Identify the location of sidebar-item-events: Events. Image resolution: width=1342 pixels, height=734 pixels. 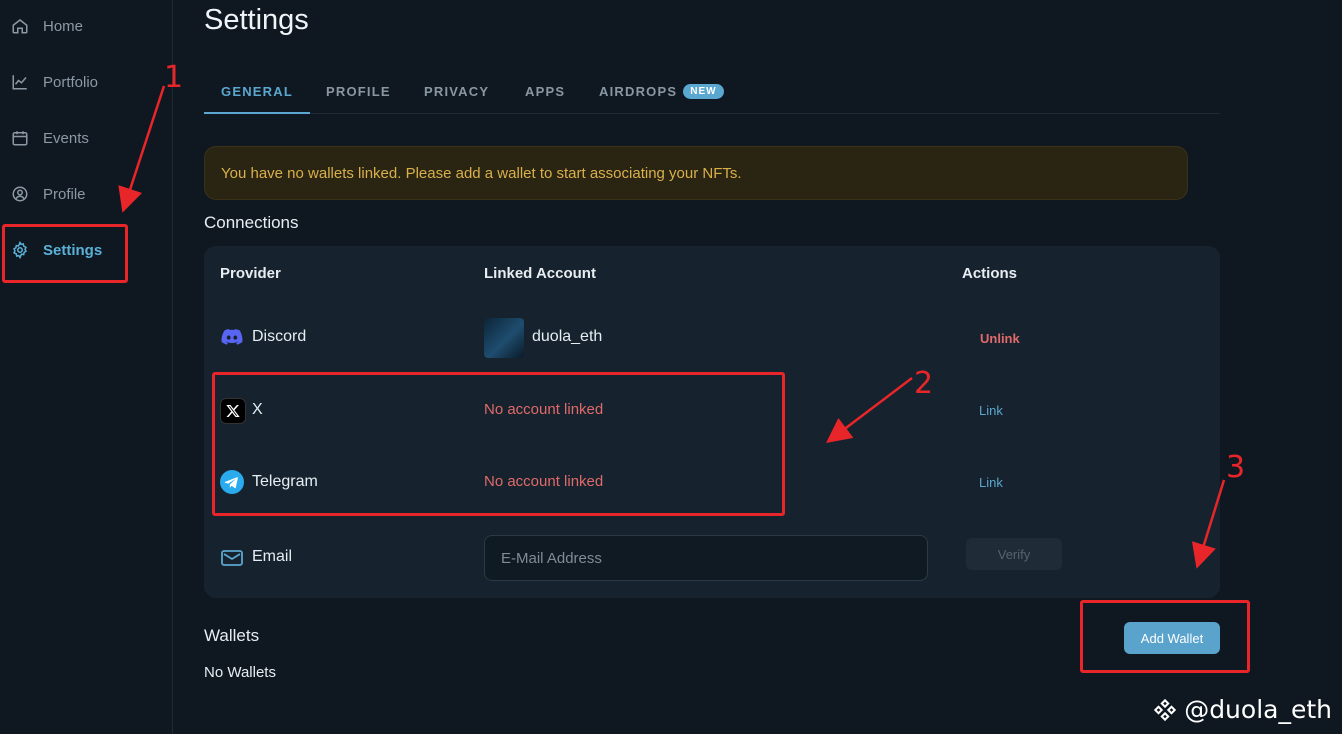
(86, 138).